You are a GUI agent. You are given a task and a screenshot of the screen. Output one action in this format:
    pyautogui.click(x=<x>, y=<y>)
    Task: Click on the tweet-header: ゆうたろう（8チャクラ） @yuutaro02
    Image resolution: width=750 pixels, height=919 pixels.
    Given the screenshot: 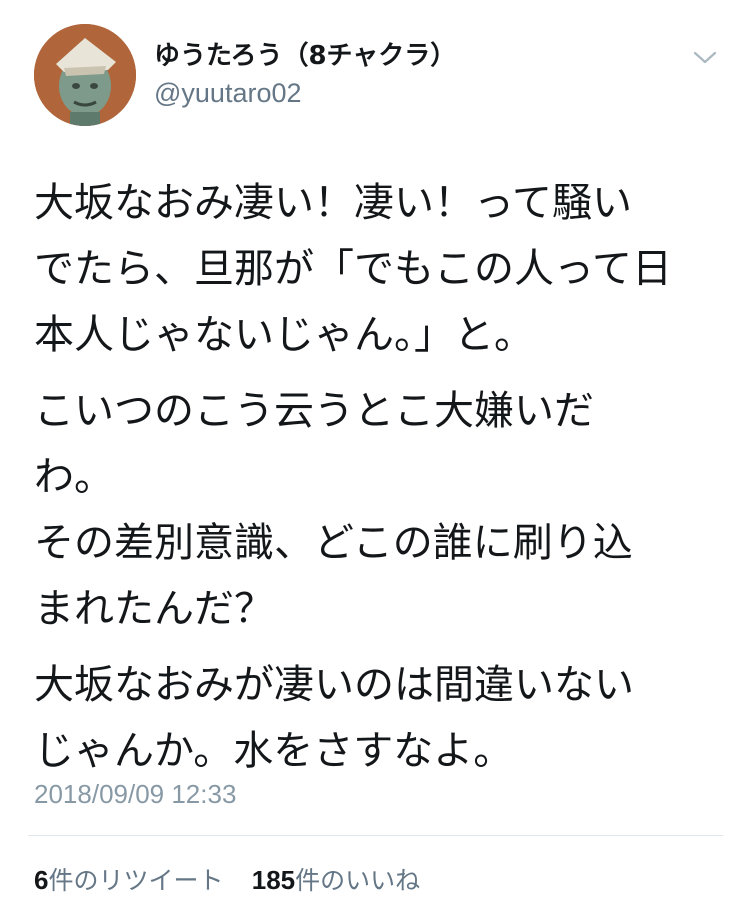 What is the action you would take?
    pyautogui.click(x=379, y=77)
    